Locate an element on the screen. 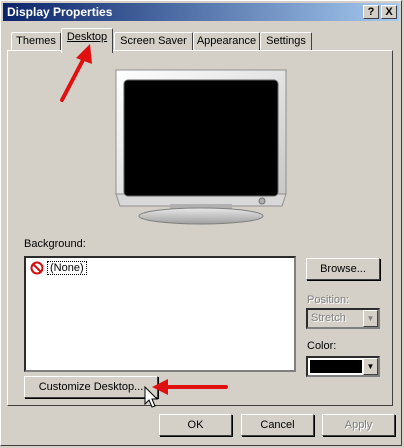 The width and height of the screenshot is (404, 448). apply-button-label: Apply is located at coordinates (358, 425).